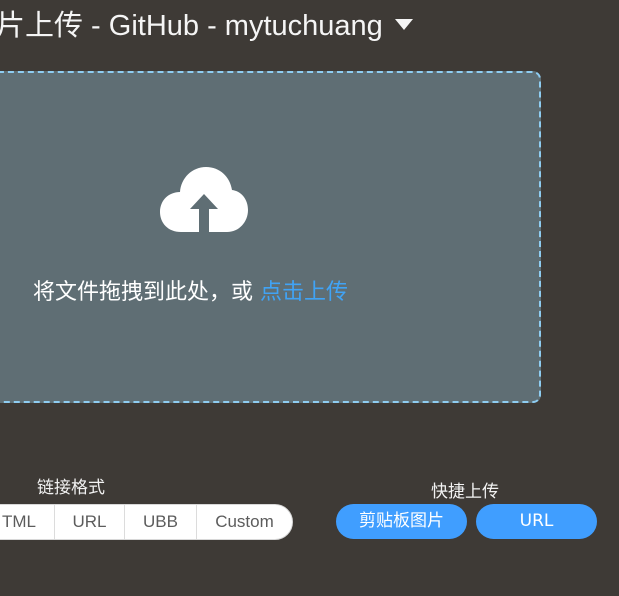  I want to click on quick-upload-label: 快捷上传, so click(465, 492).